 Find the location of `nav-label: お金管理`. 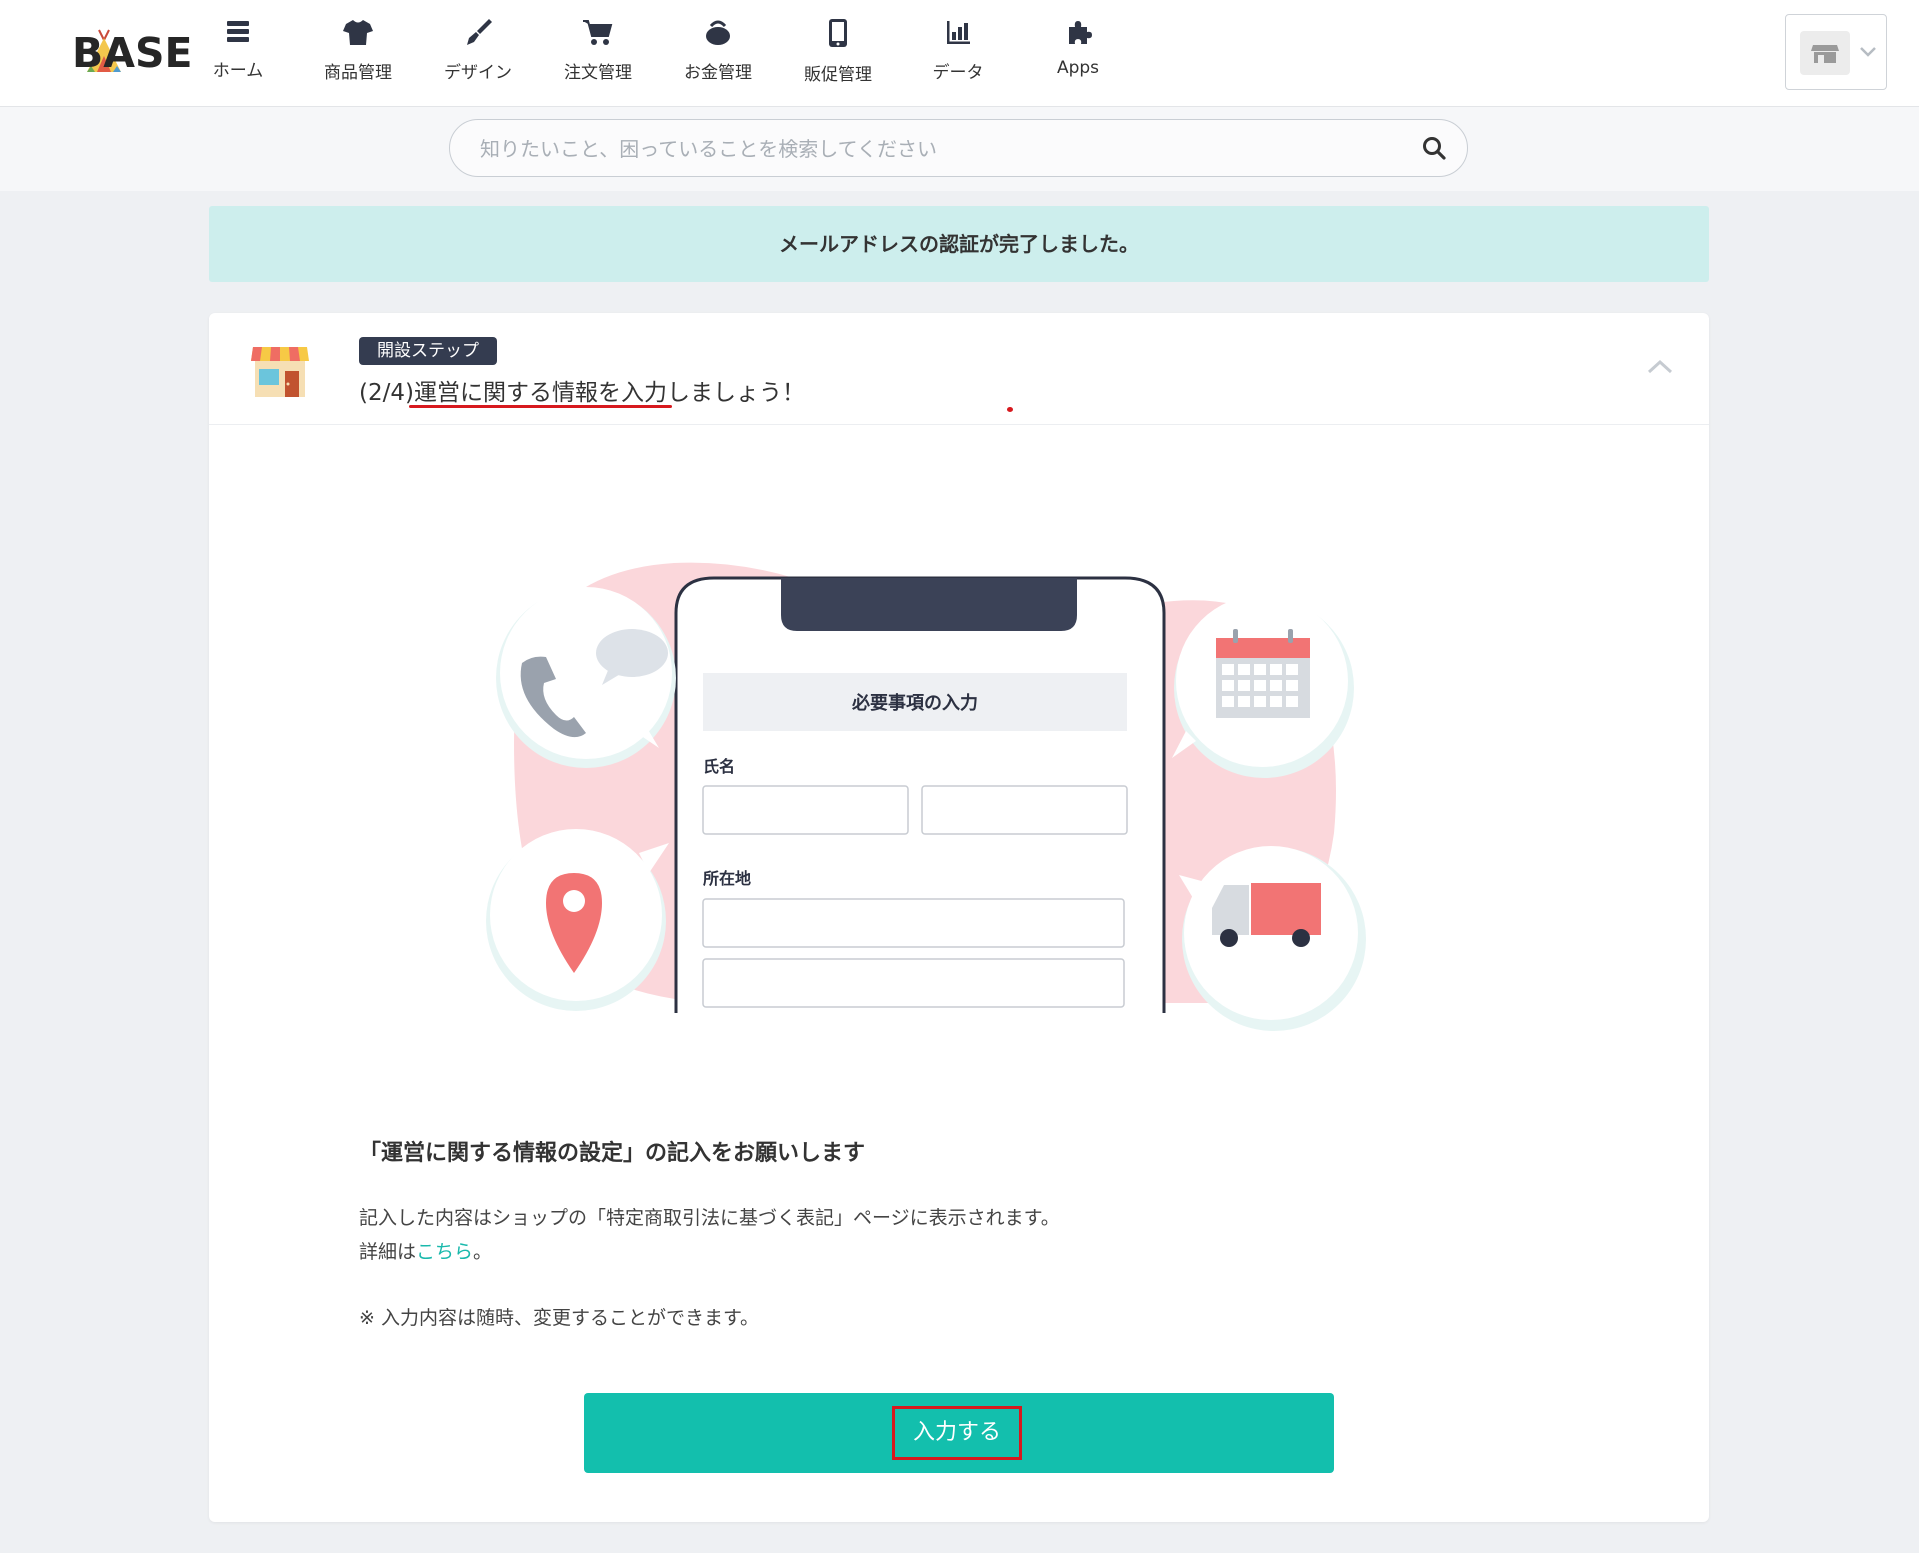

nav-label: お金管理 is located at coordinates (718, 73).